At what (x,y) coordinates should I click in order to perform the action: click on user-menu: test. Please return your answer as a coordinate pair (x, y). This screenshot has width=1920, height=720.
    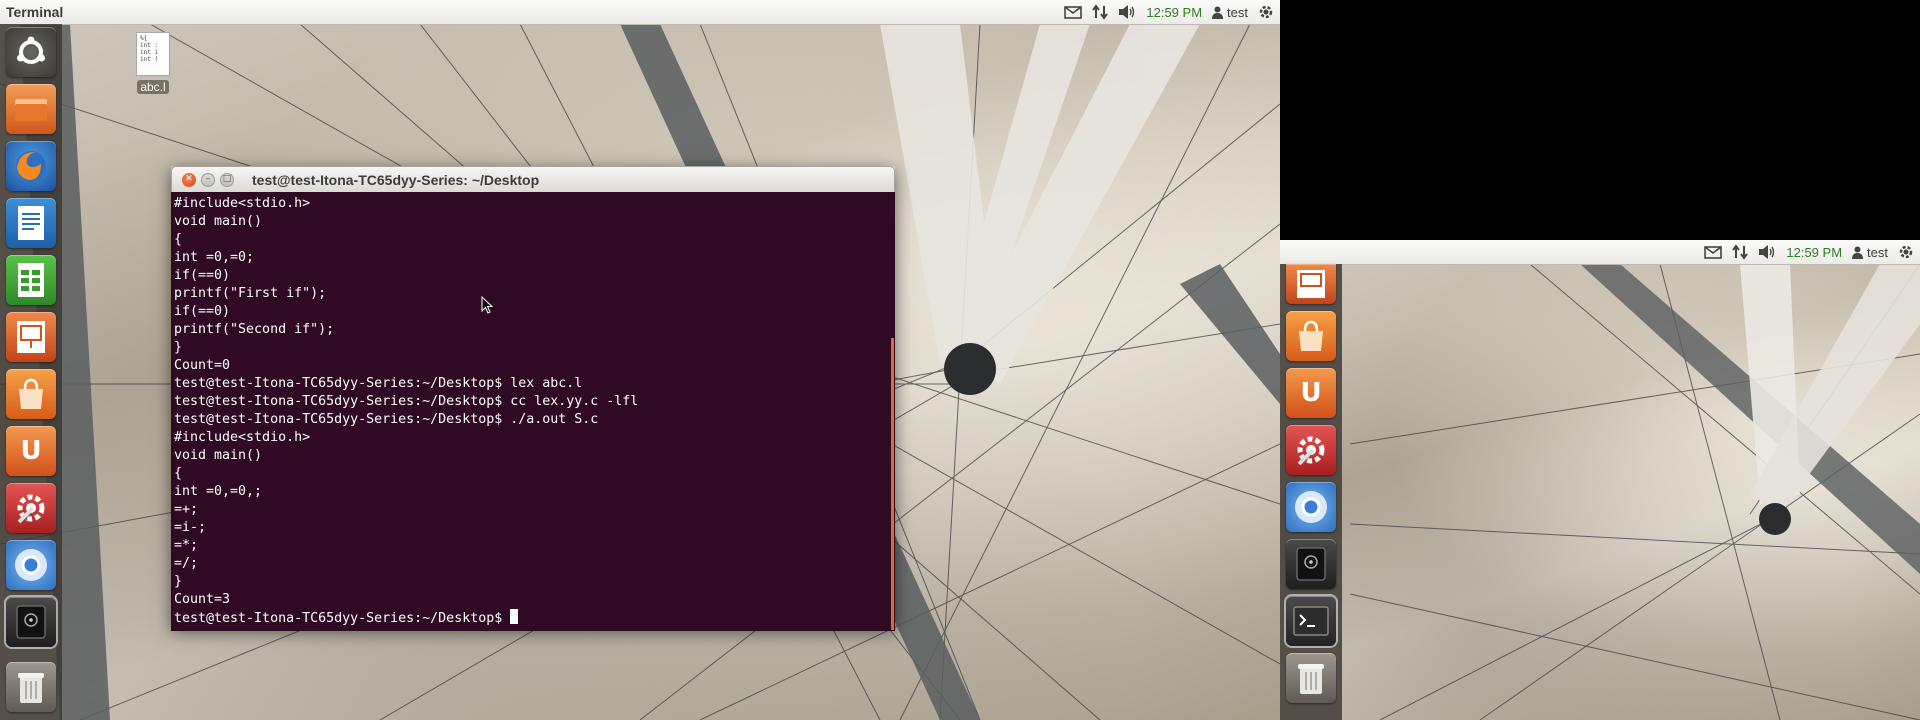
    Looking at the image, I should click on (1230, 12).